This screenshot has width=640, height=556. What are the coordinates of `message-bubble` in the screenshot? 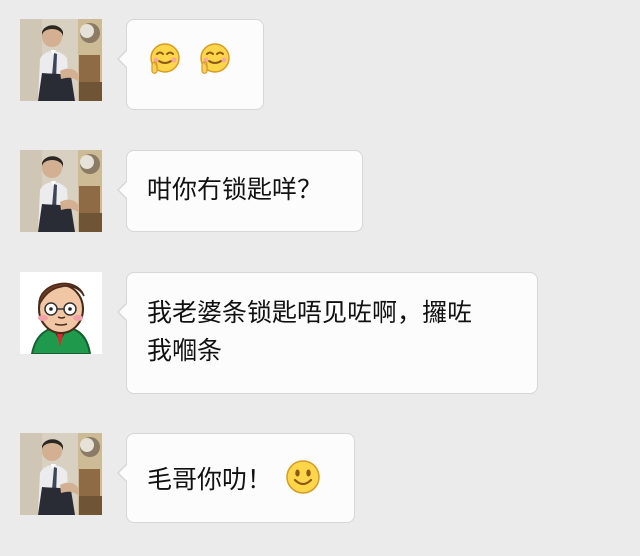 It's located at (190, 64).